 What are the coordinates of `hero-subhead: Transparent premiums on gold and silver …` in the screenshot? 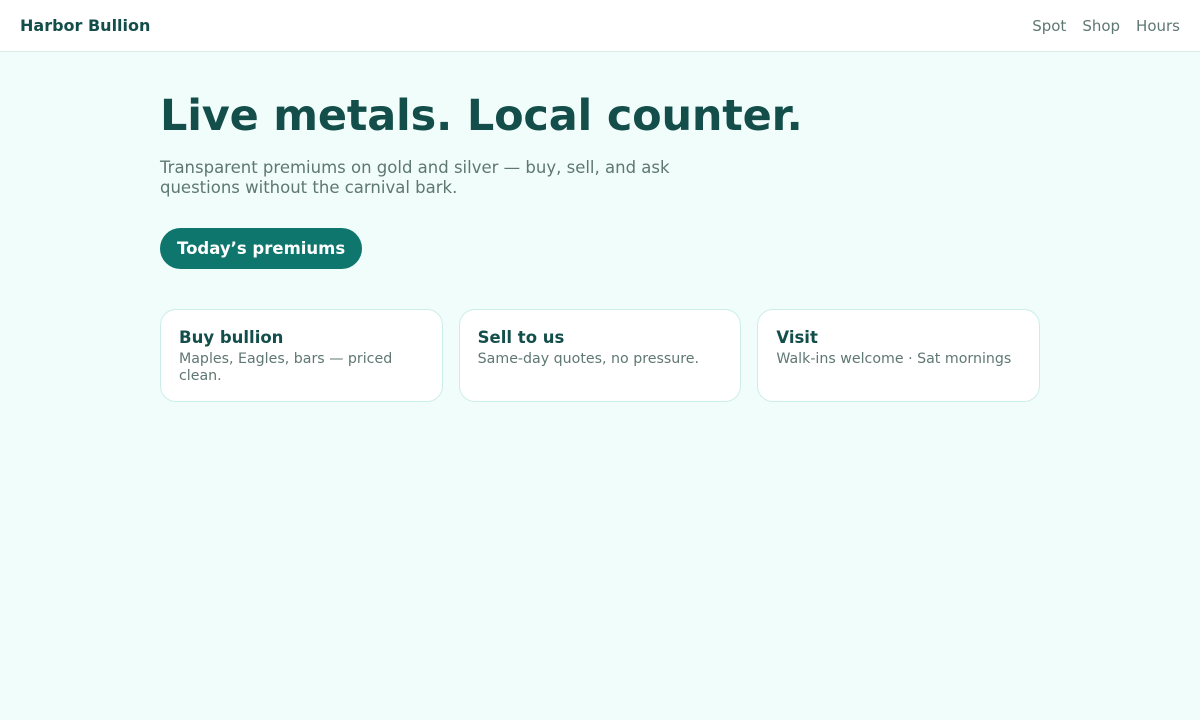 It's located at (415, 177).